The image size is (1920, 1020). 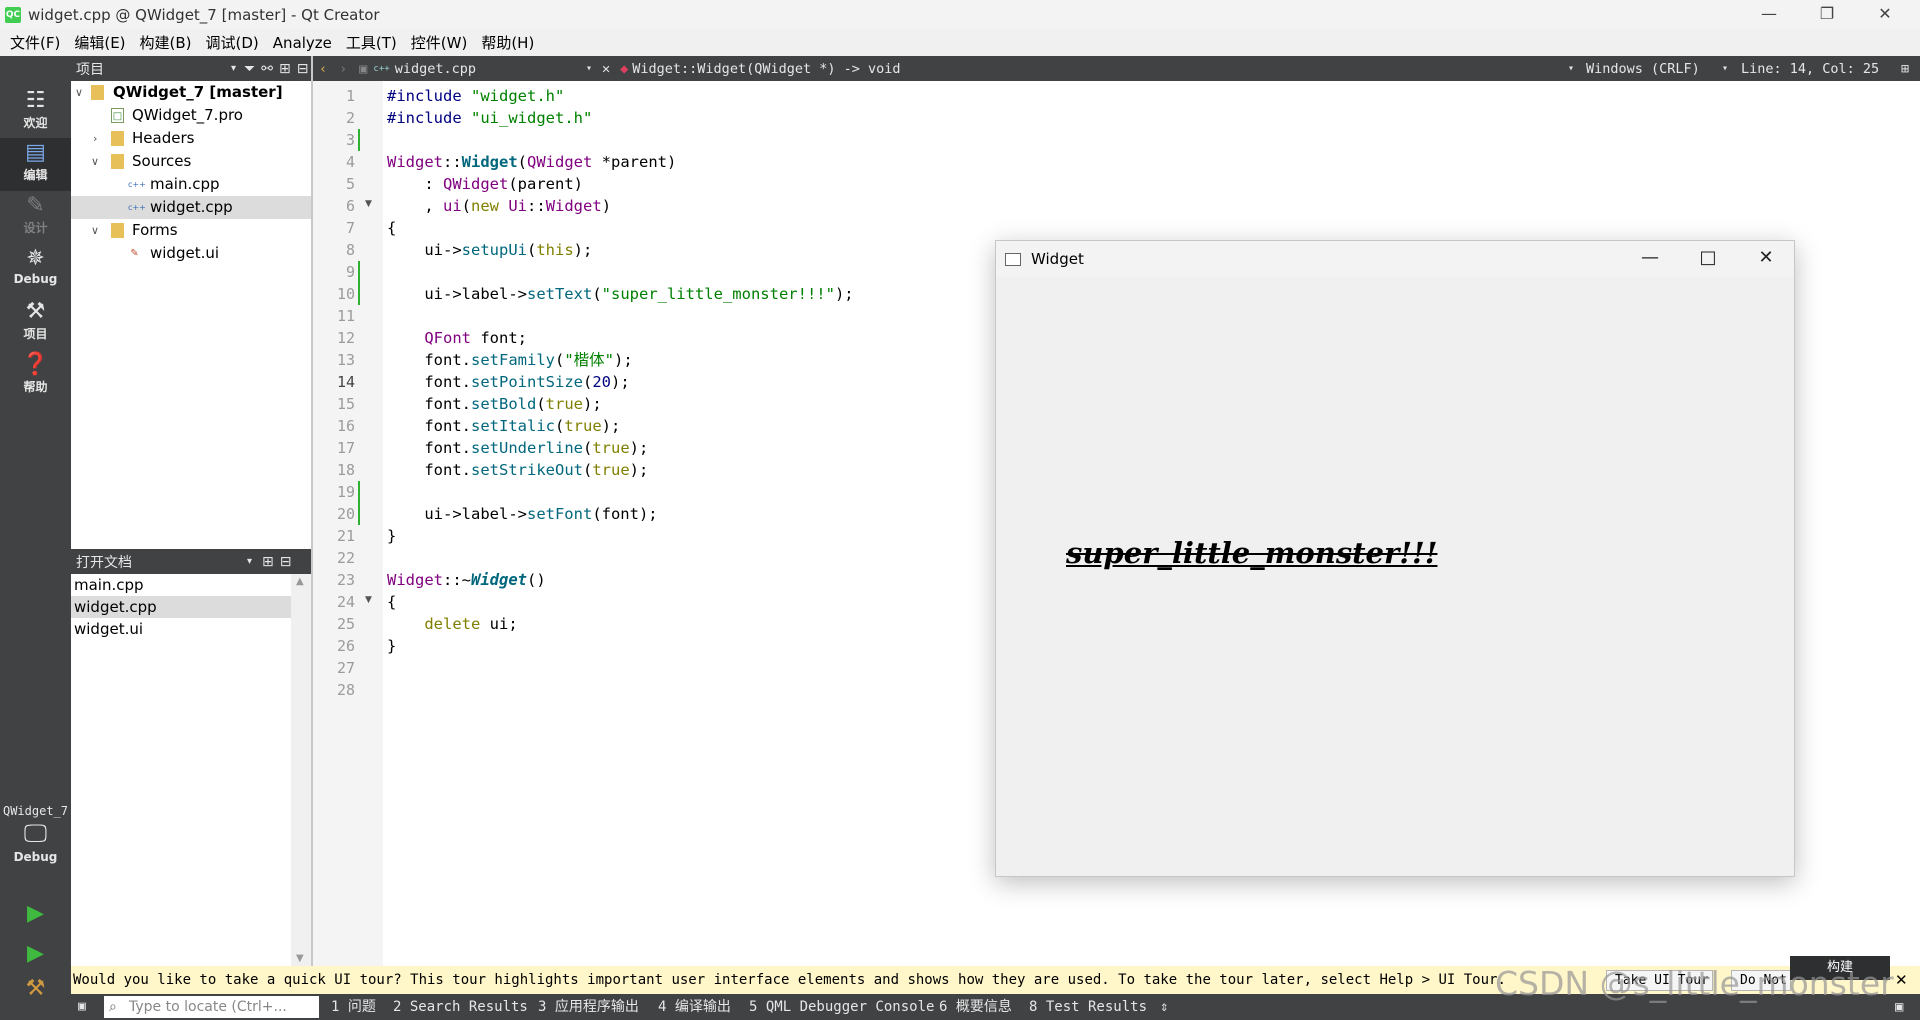 What do you see at coordinates (90, 69) in the screenshot?
I see `project-view-selector: 项目` at bounding box center [90, 69].